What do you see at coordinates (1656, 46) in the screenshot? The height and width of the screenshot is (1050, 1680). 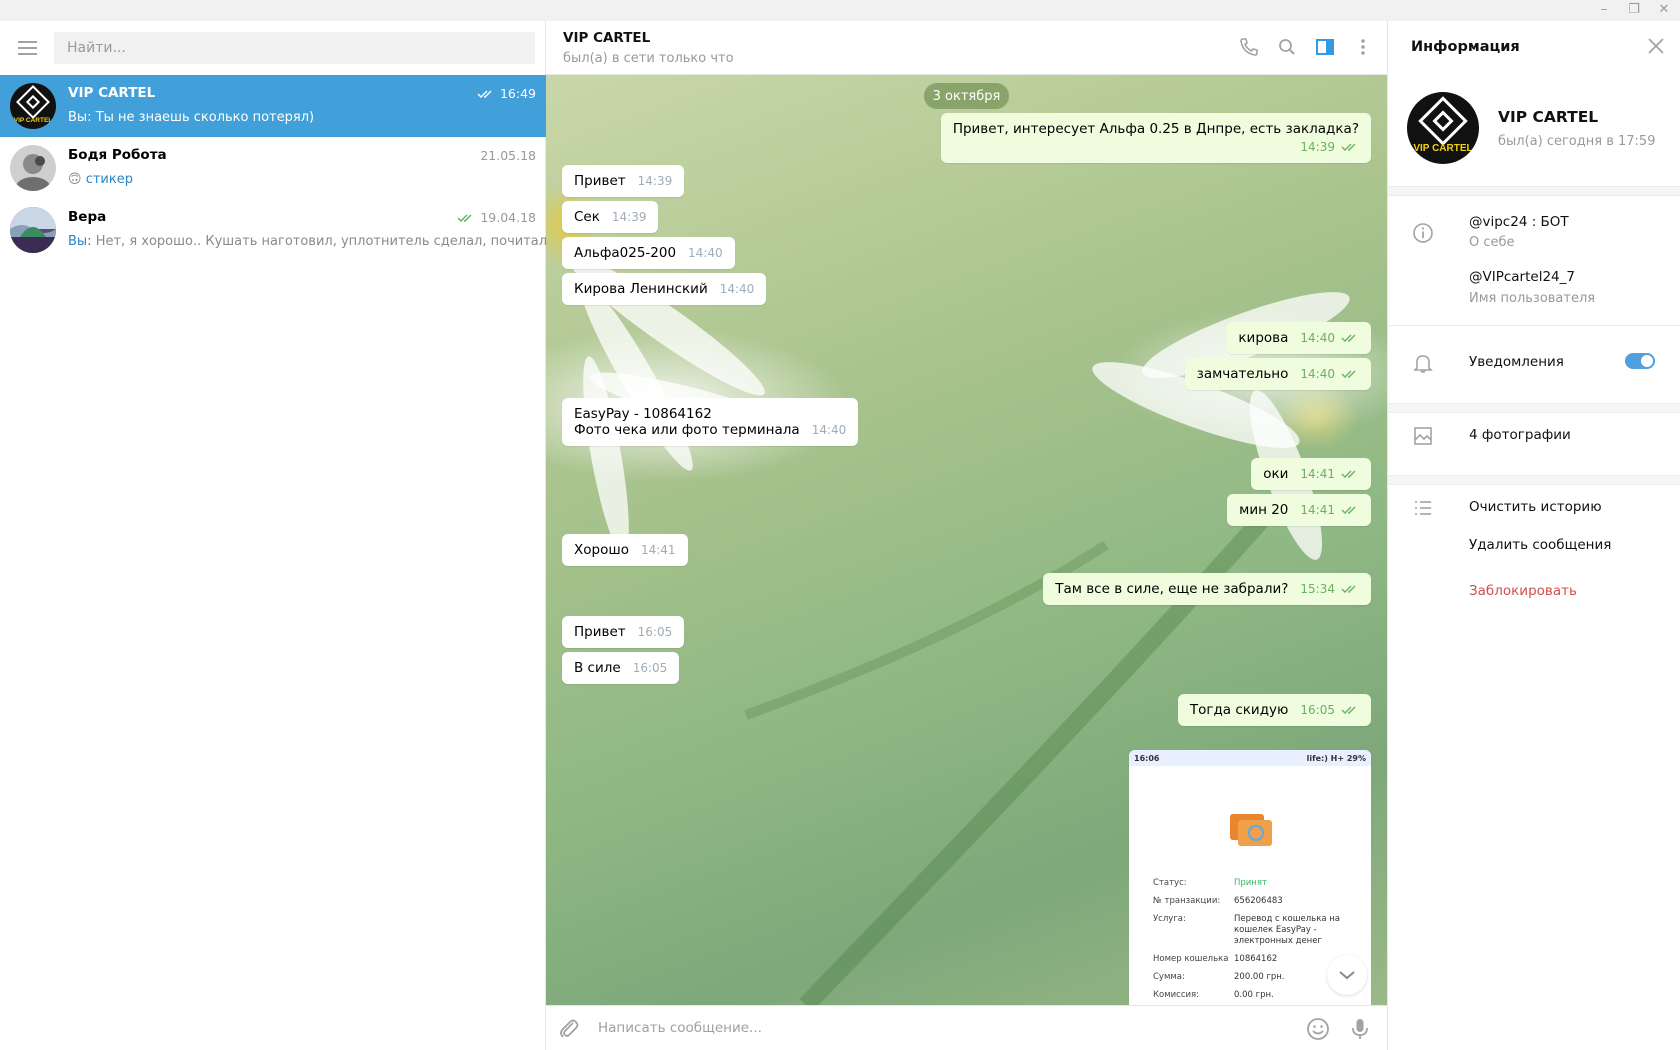 I see `close-icon` at bounding box center [1656, 46].